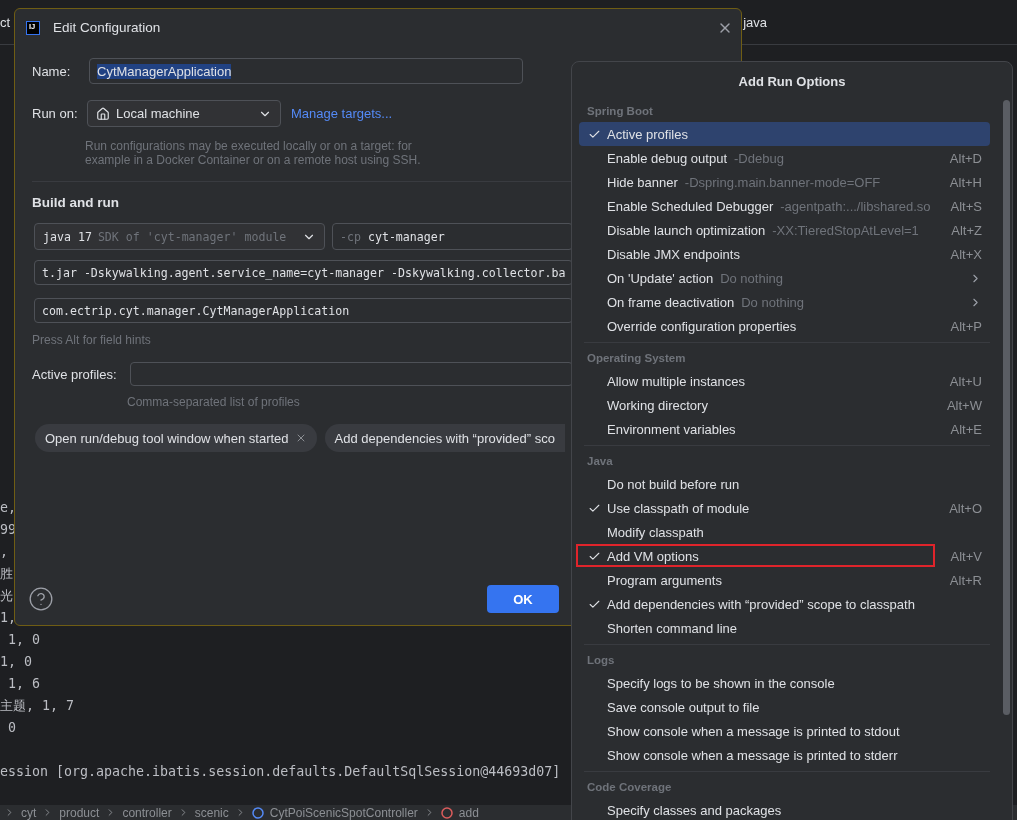 The image size is (1017, 820). I want to click on breadcrumb-item: cyt, so click(29, 812).